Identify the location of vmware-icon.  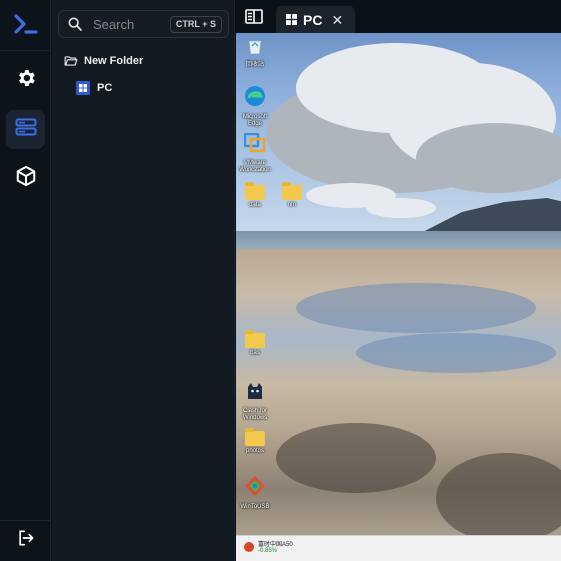
(254, 145).